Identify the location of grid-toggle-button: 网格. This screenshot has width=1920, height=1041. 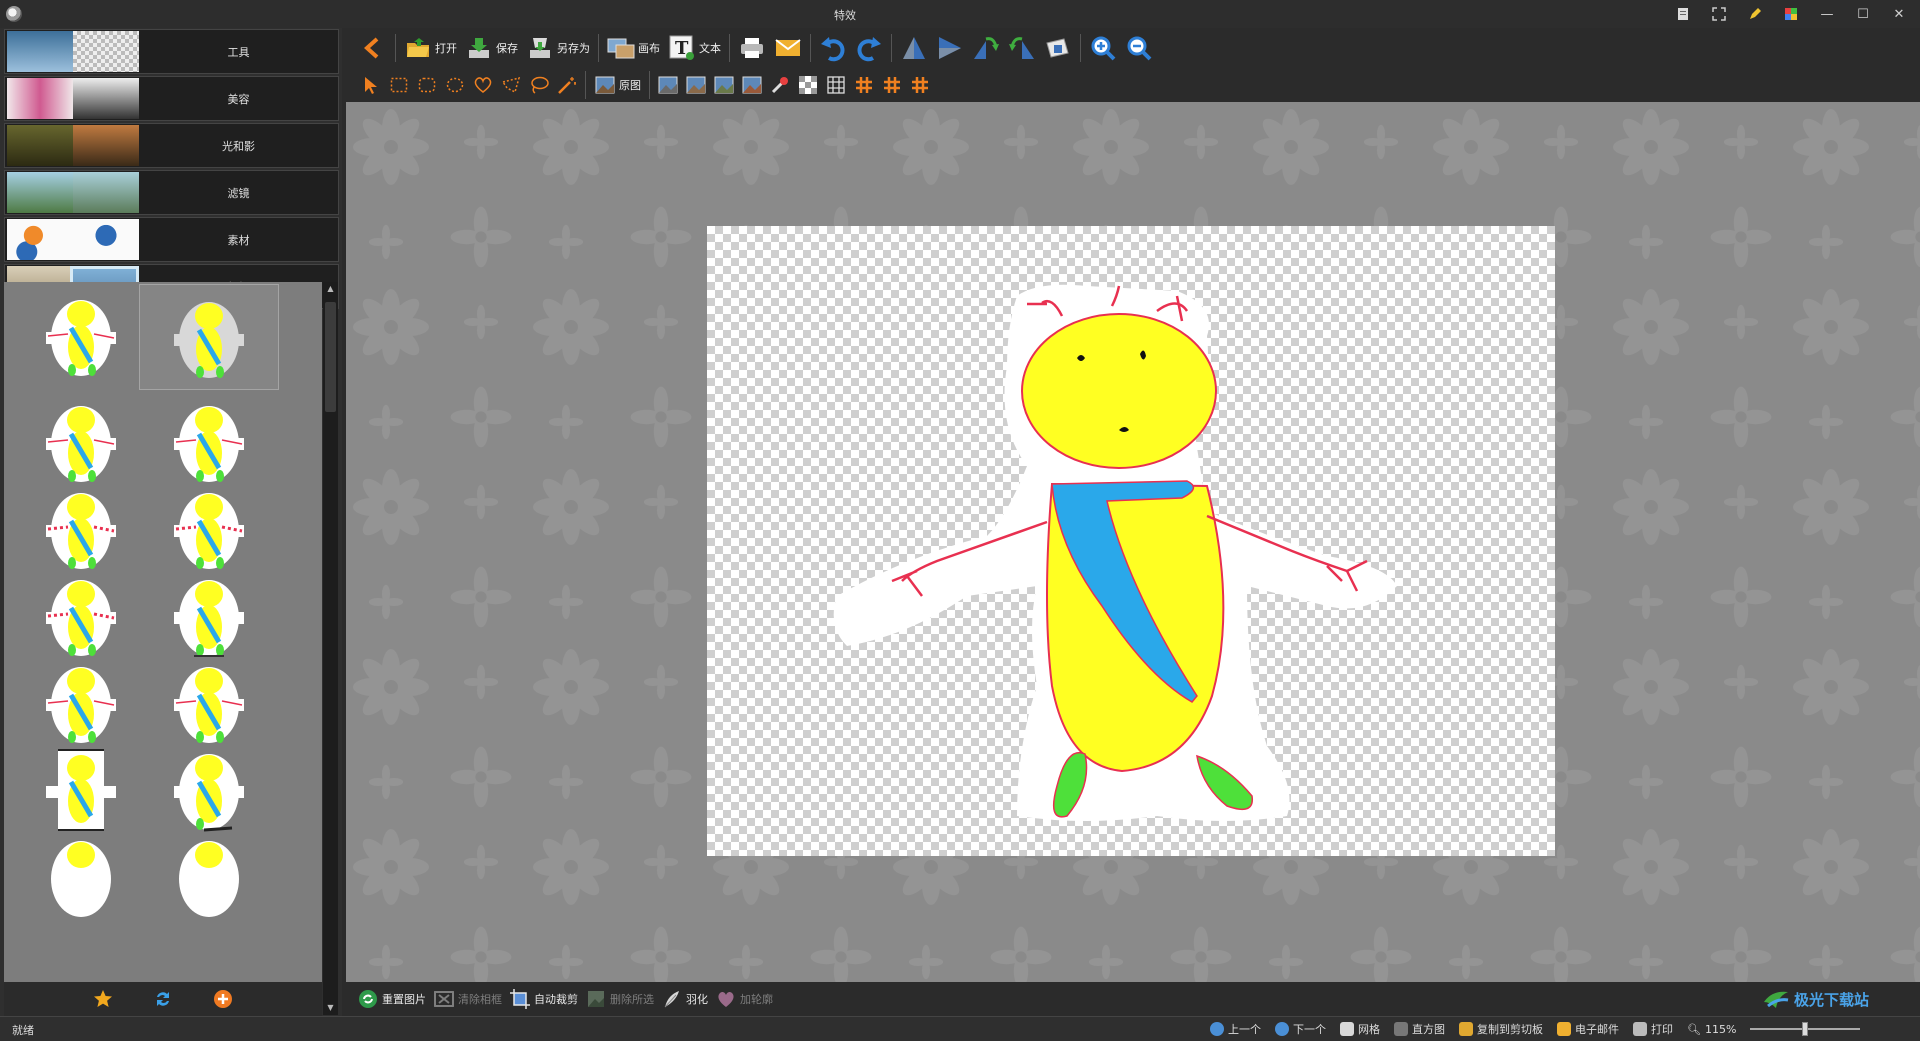
(1360, 1029).